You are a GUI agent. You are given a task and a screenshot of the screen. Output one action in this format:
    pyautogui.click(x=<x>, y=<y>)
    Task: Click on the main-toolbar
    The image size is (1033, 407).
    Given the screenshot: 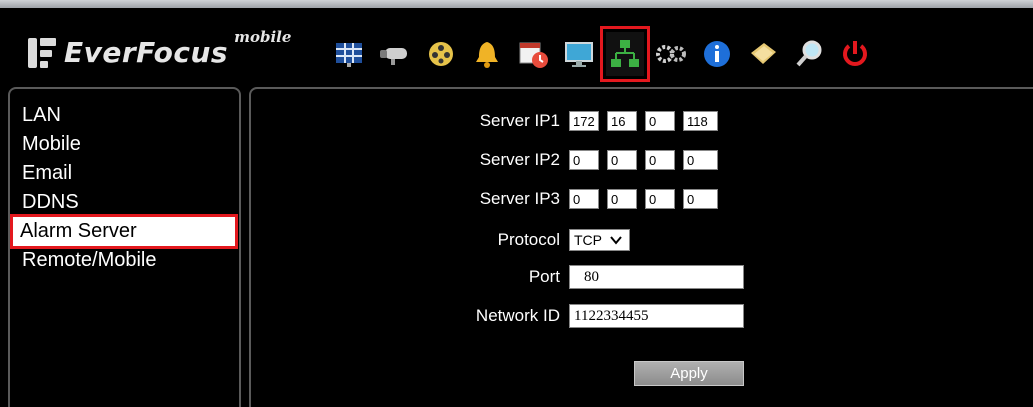 What is the action you would take?
    pyautogui.click(x=606, y=54)
    